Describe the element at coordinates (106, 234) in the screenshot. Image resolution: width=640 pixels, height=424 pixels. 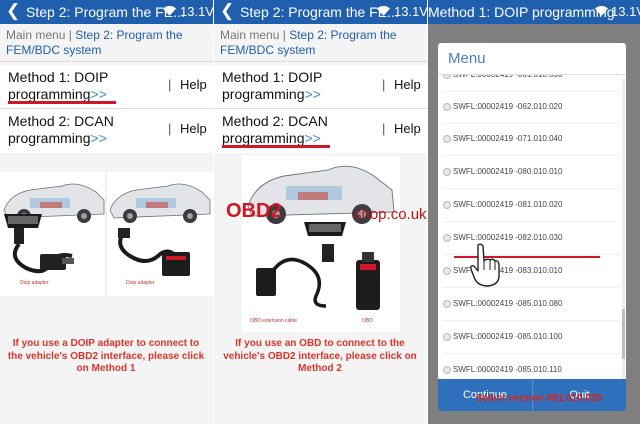
I see `doip-adapter-illustration: Doip adapter Doip adapter` at that location.